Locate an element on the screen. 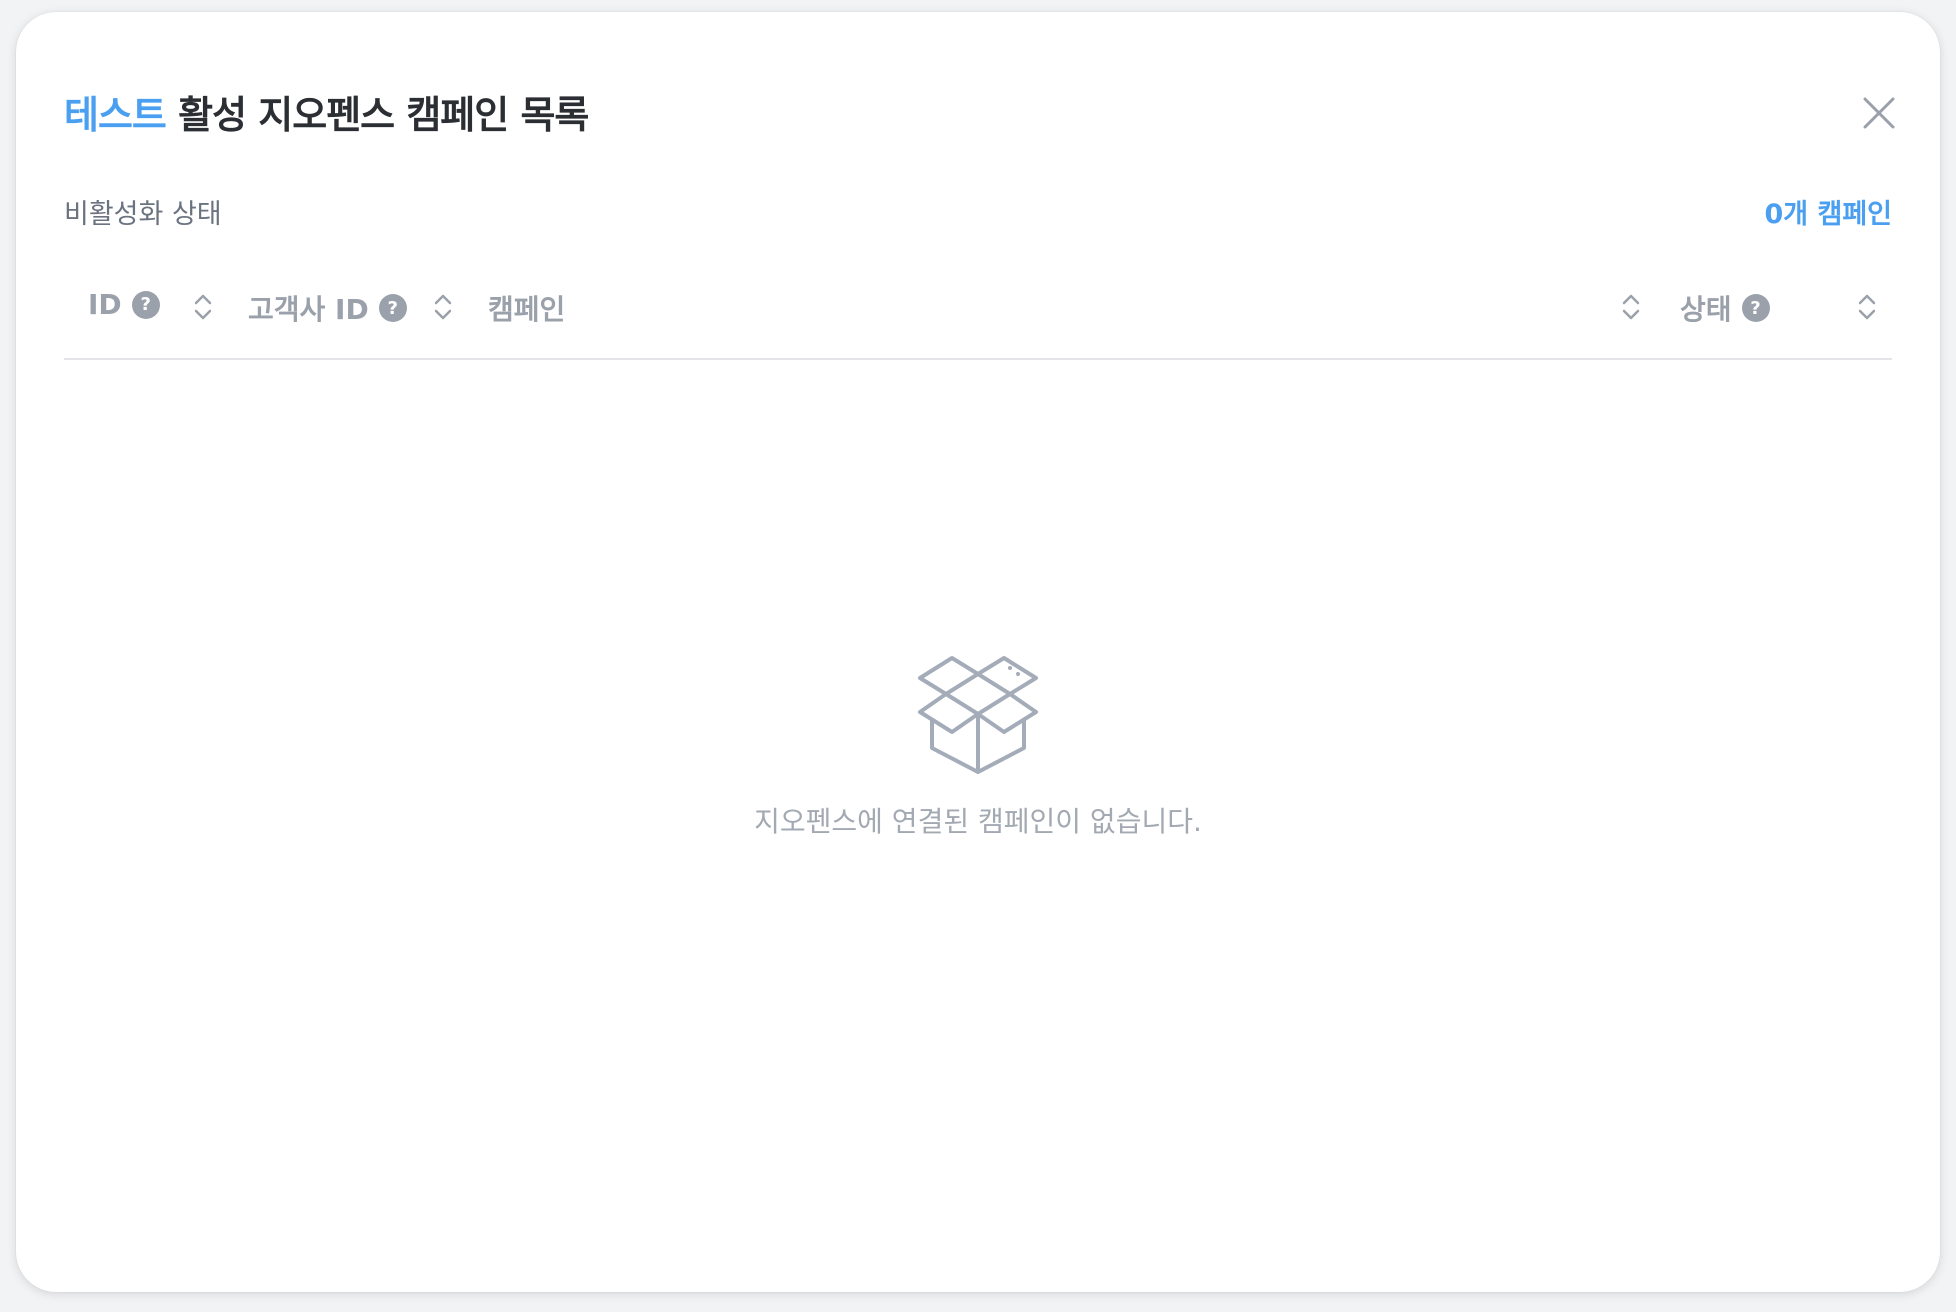 The height and width of the screenshot is (1312, 1956). column-header-id: ID ? is located at coordinates (124, 304).